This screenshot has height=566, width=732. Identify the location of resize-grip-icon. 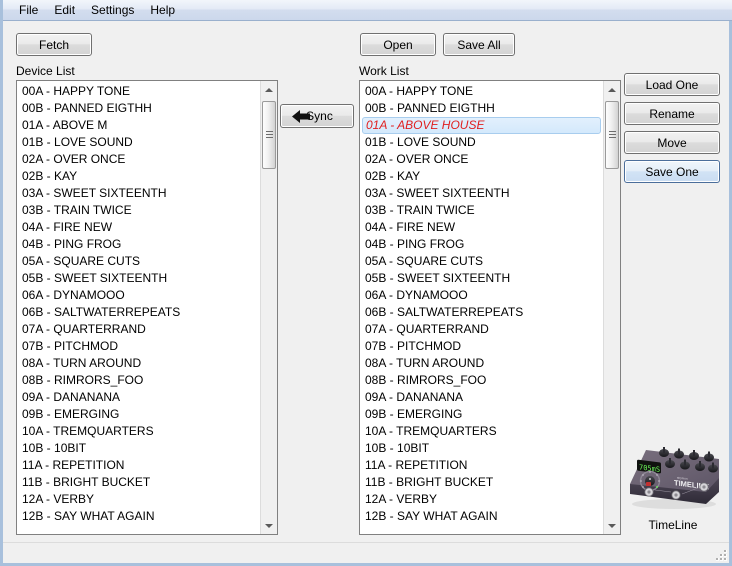
(721, 555).